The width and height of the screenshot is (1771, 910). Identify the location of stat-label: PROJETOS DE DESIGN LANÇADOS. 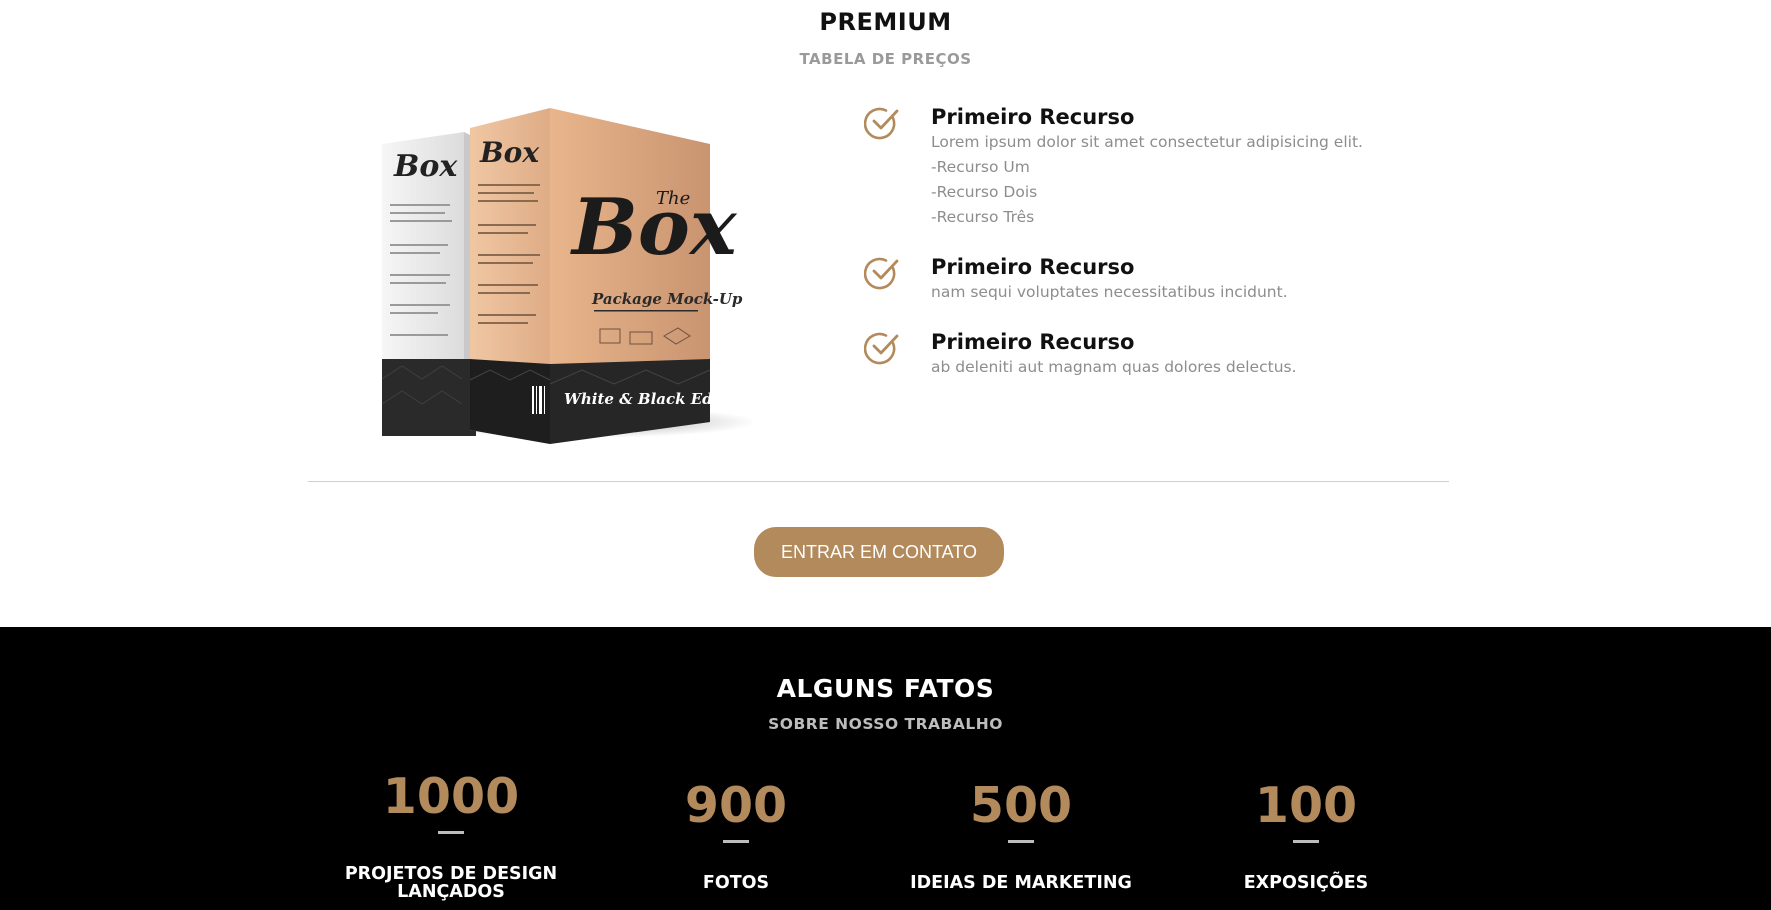
(451, 883).